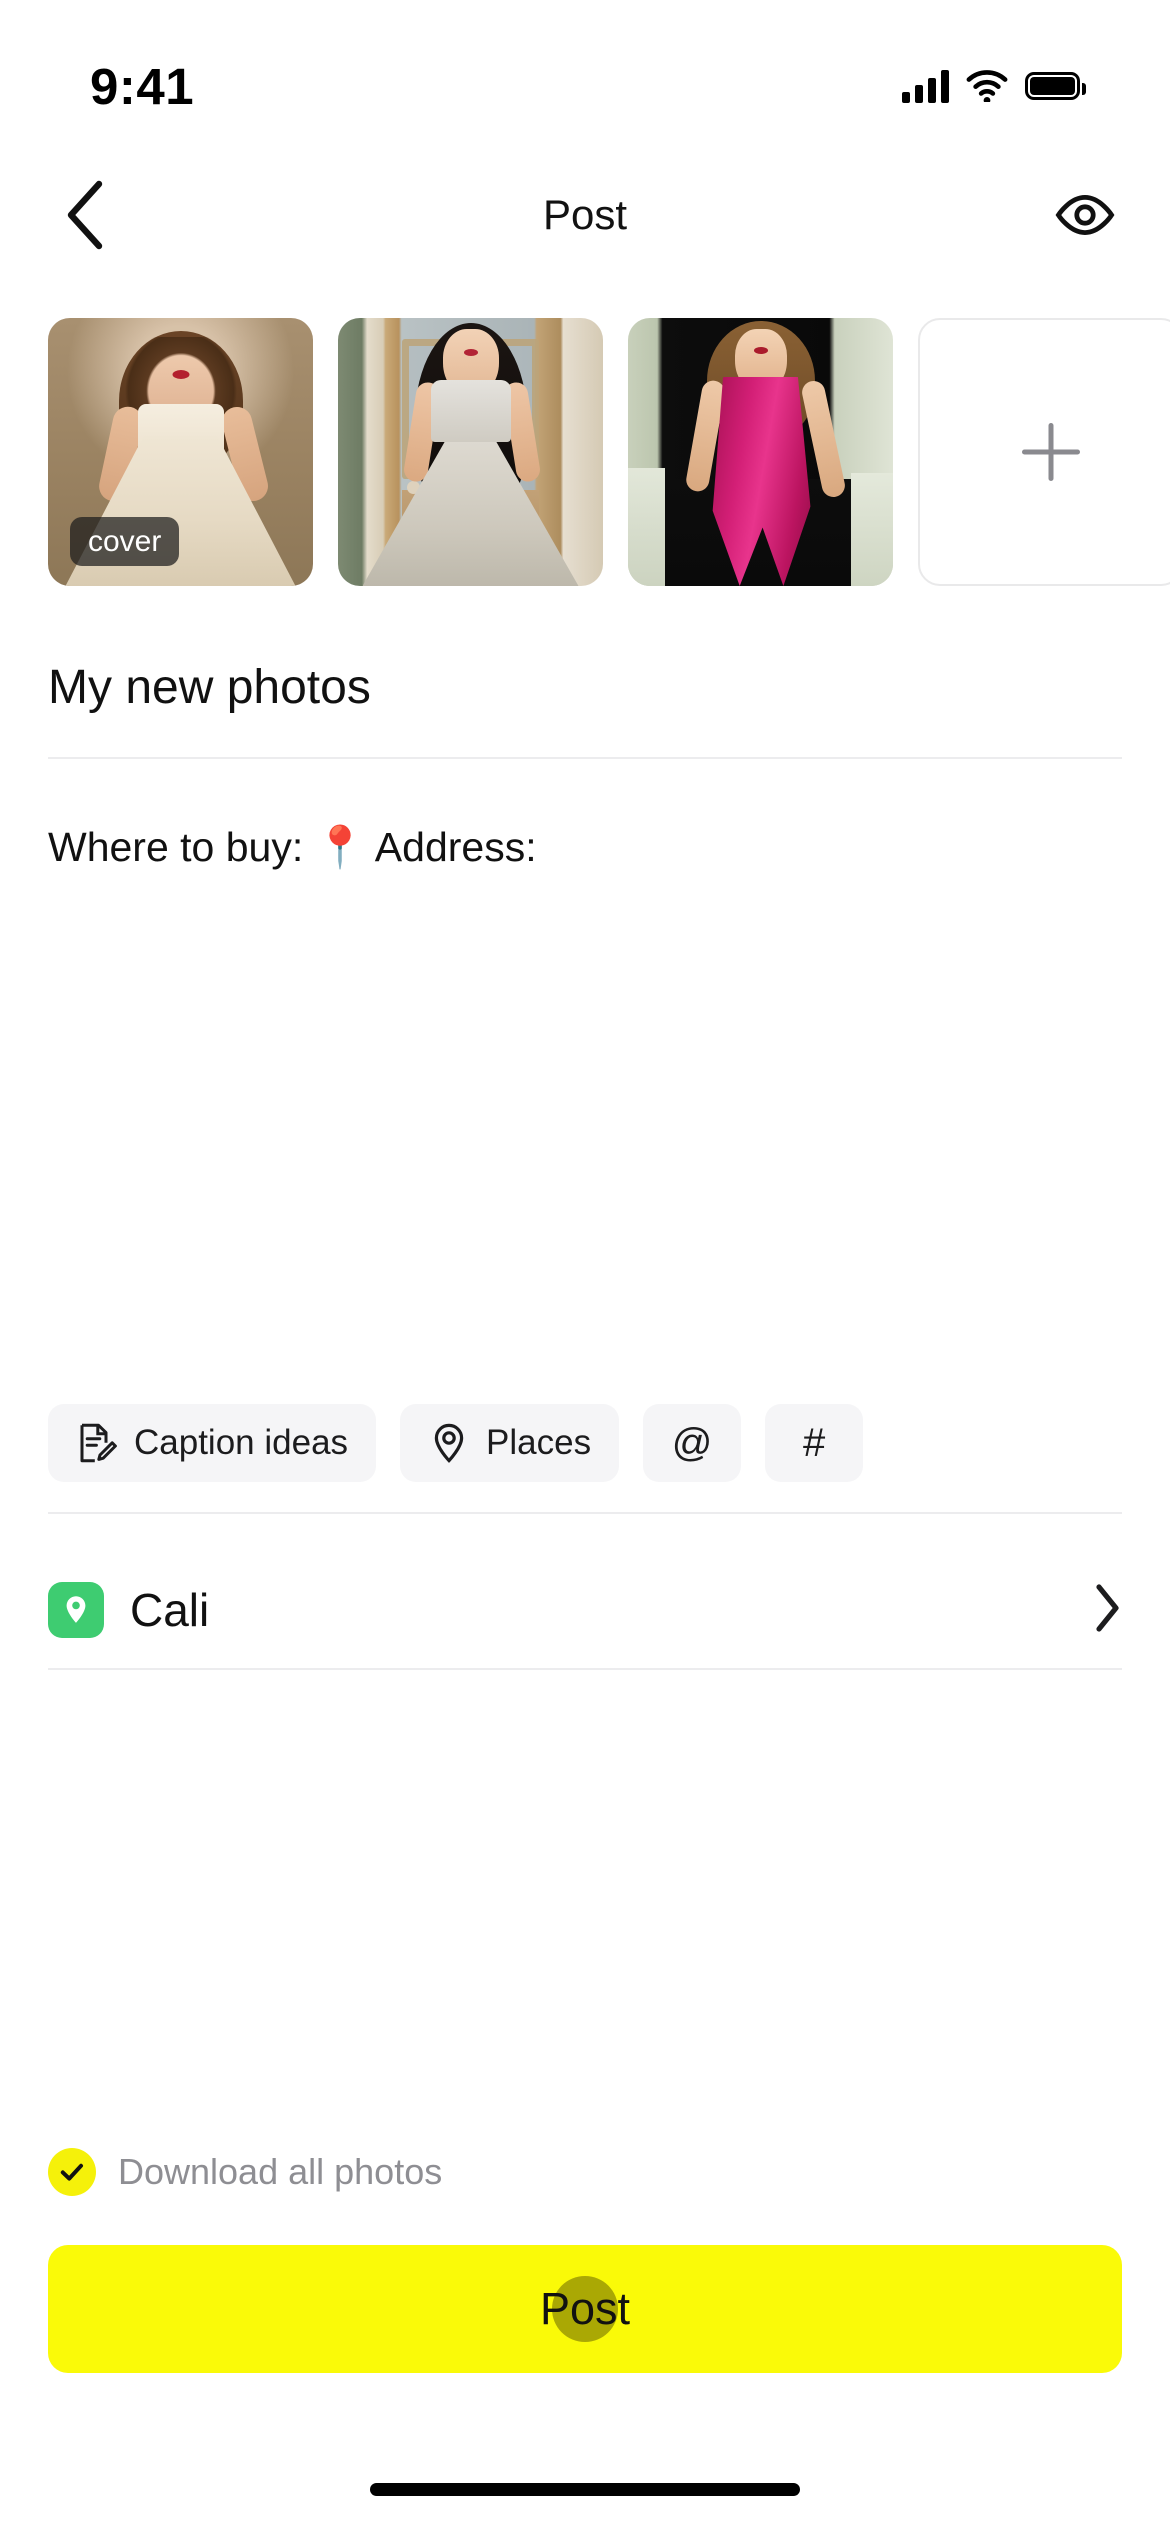  I want to click on preview-button, so click(1085, 215).